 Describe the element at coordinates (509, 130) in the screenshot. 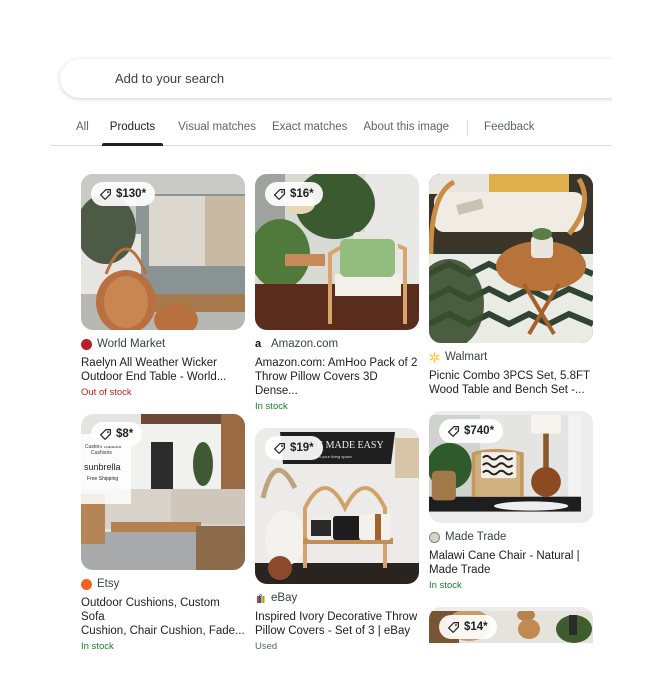

I see `tab-feedback: Feedback` at that location.